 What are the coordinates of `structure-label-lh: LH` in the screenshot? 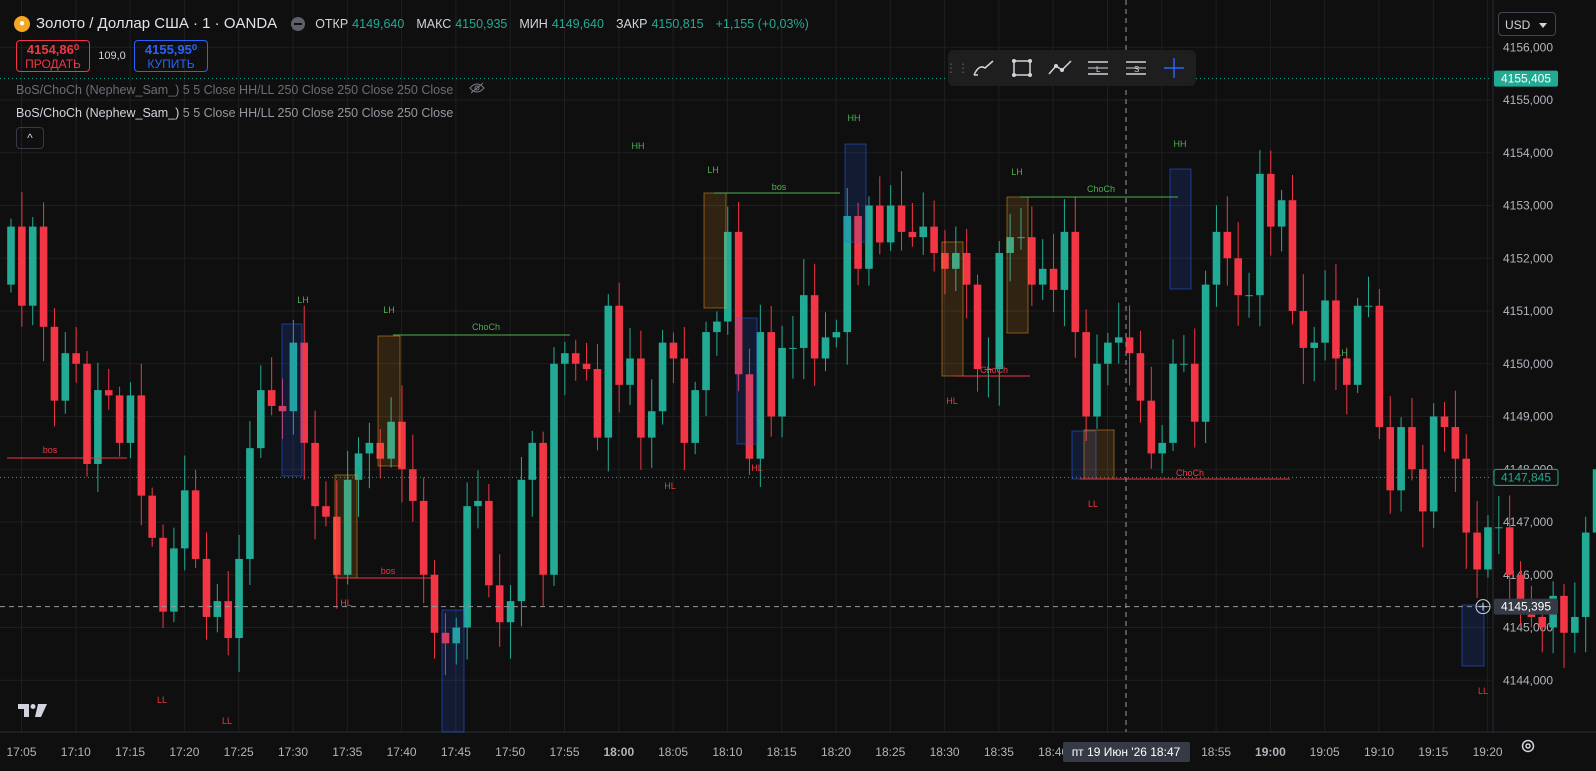 It's located at (713, 170).